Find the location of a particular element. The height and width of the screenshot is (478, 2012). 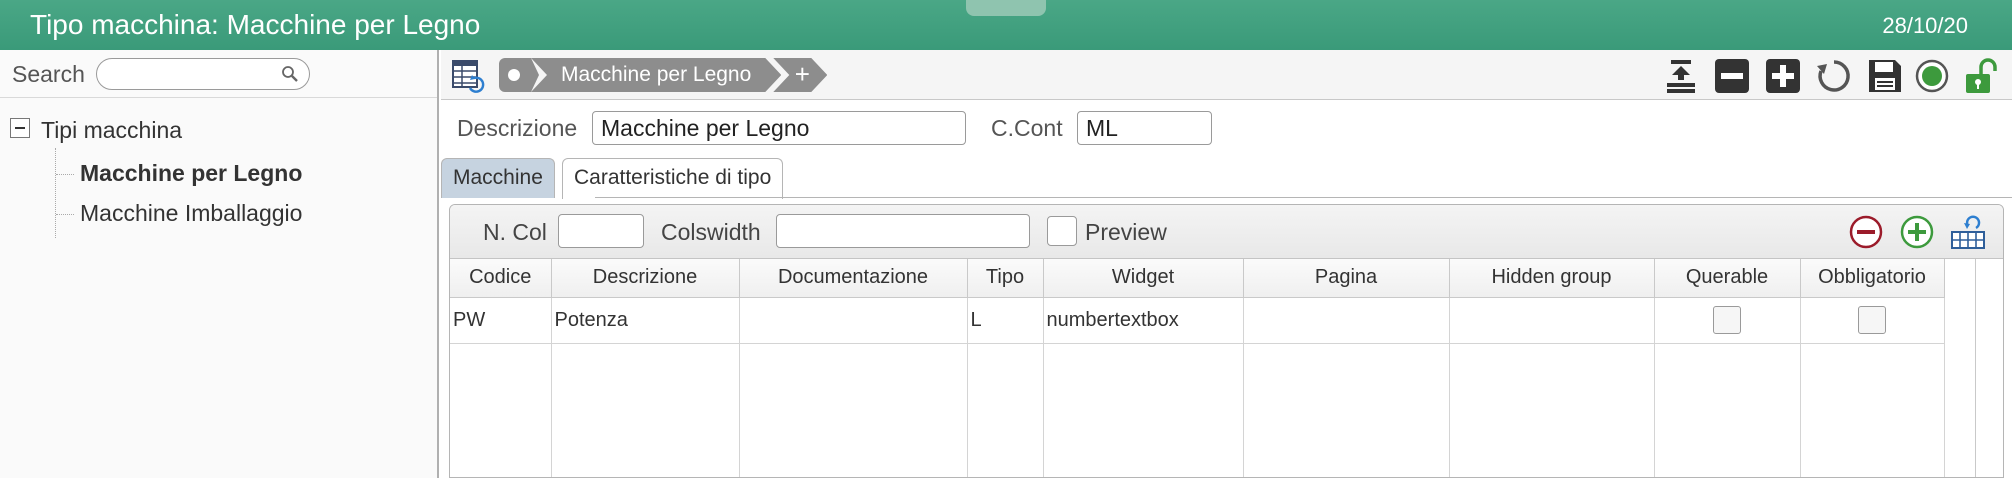

querable-checkbox is located at coordinates (1727, 320).